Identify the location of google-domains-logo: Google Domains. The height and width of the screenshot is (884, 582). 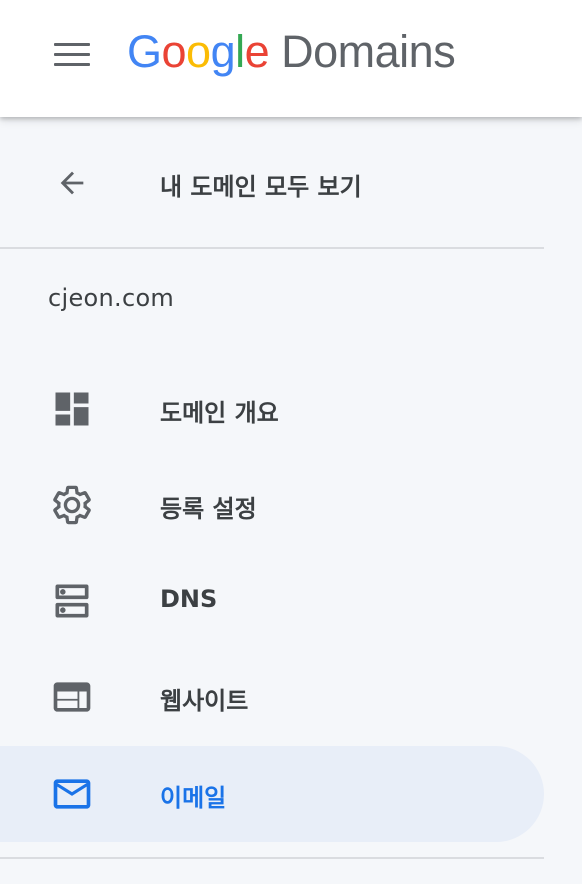
(291, 56).